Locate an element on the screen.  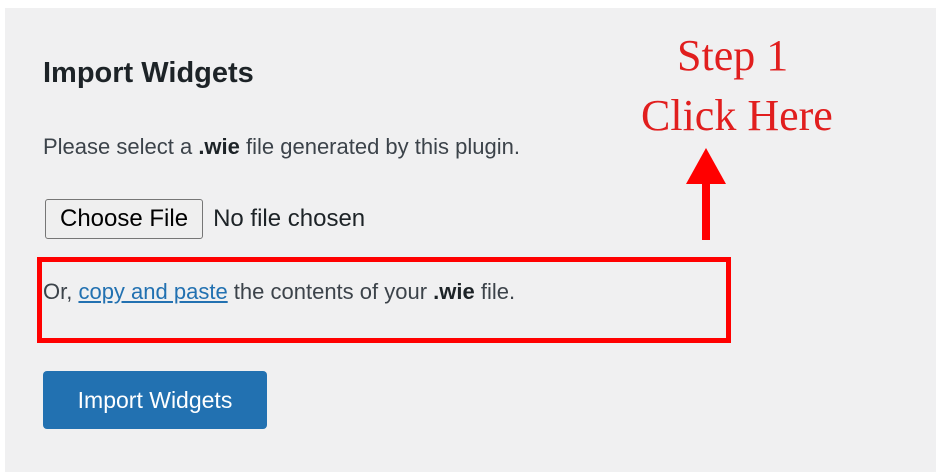
annotation-arrow-up-icon is located at coordinates (706, 194).